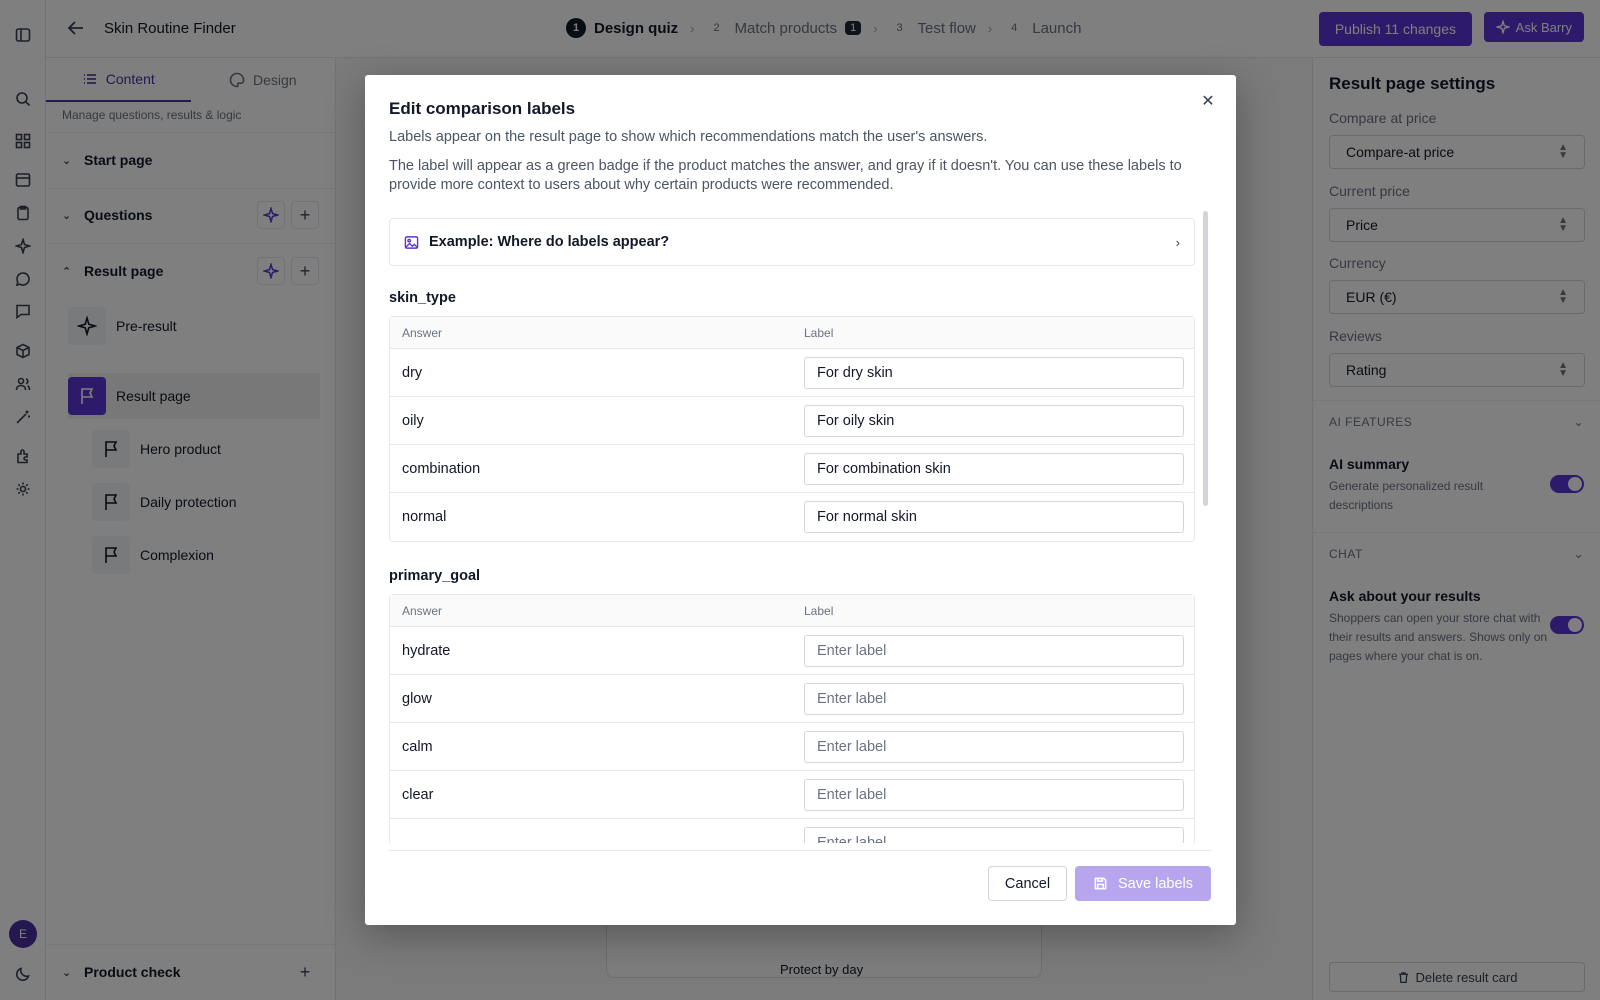 This screenshot has width=1600, height=1000. What do you see at coordinates (422, 298) in the screenshot?
I see `group-title: skin_type` at bounding box center [422, 298].